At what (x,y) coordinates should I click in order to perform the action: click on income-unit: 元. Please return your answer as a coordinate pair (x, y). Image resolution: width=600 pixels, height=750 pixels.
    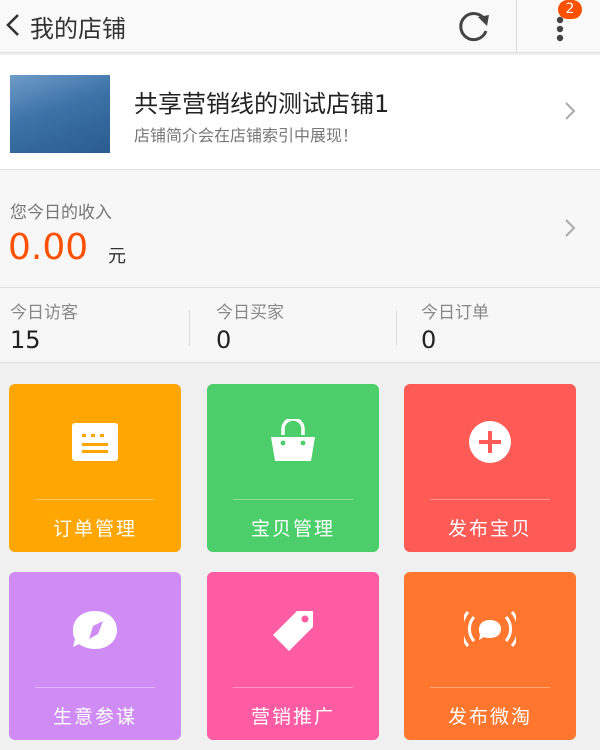
    Looking at the image, I should click on (117, 256).